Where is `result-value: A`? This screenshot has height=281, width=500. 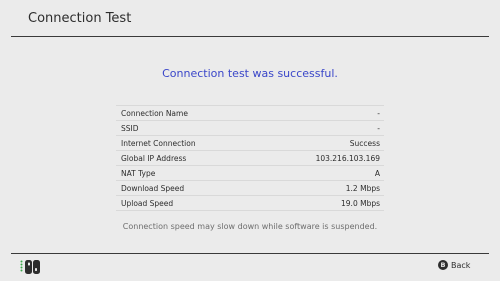 result-value: A is located at coordinates (377, 173).